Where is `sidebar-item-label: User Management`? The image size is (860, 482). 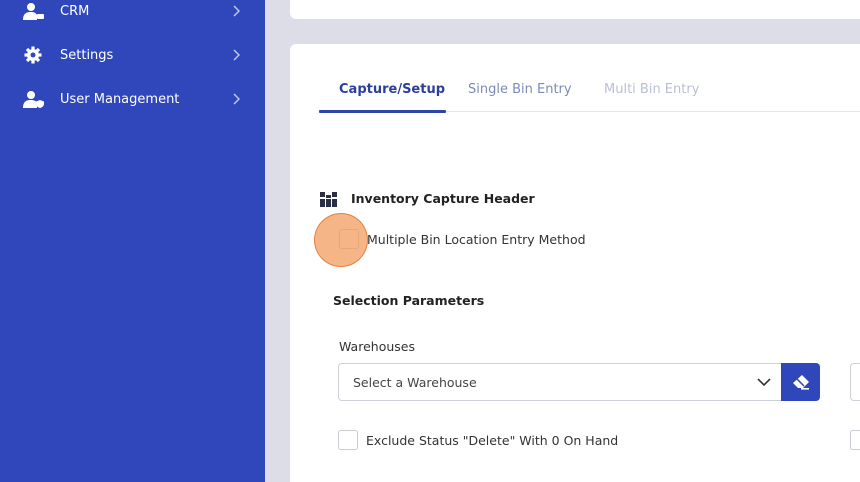 sidebar-item-label: User Management is located at coordinates (120, 99).